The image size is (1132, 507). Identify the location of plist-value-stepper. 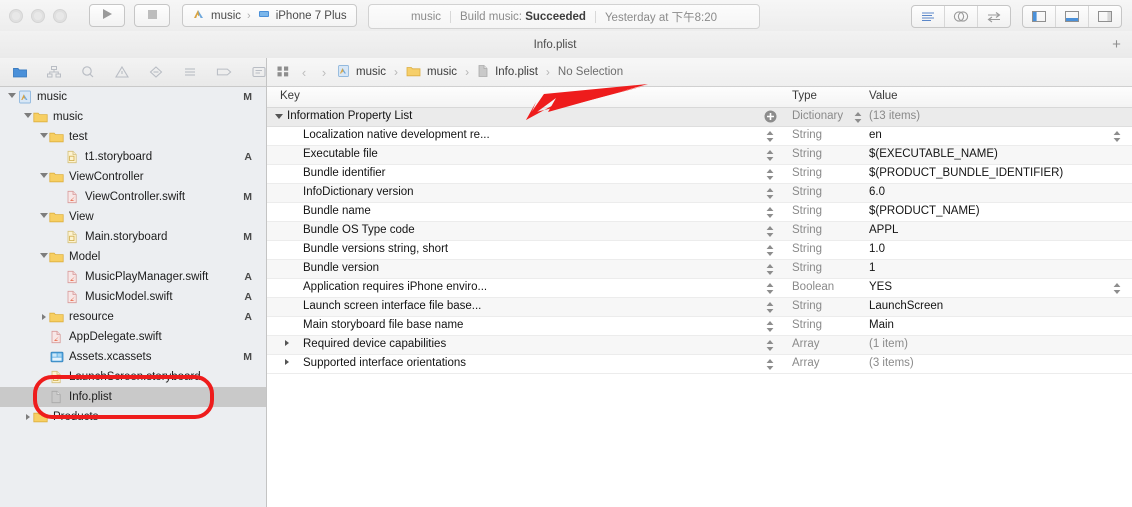
(858, 117).